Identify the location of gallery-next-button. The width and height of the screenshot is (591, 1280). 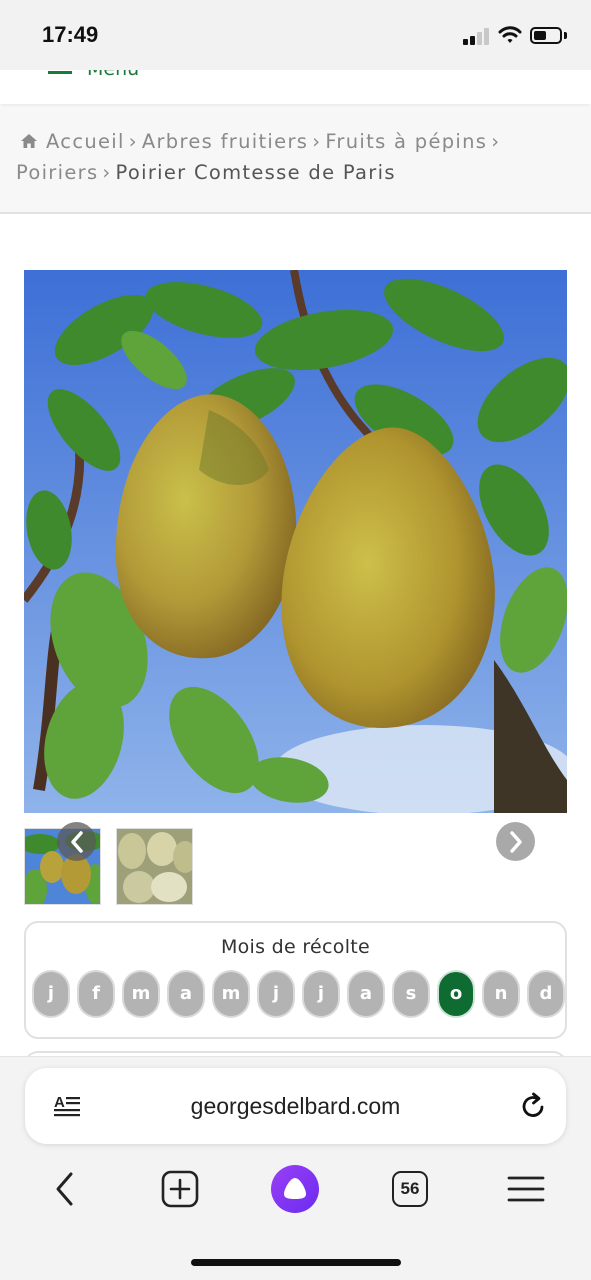
(515, 841).